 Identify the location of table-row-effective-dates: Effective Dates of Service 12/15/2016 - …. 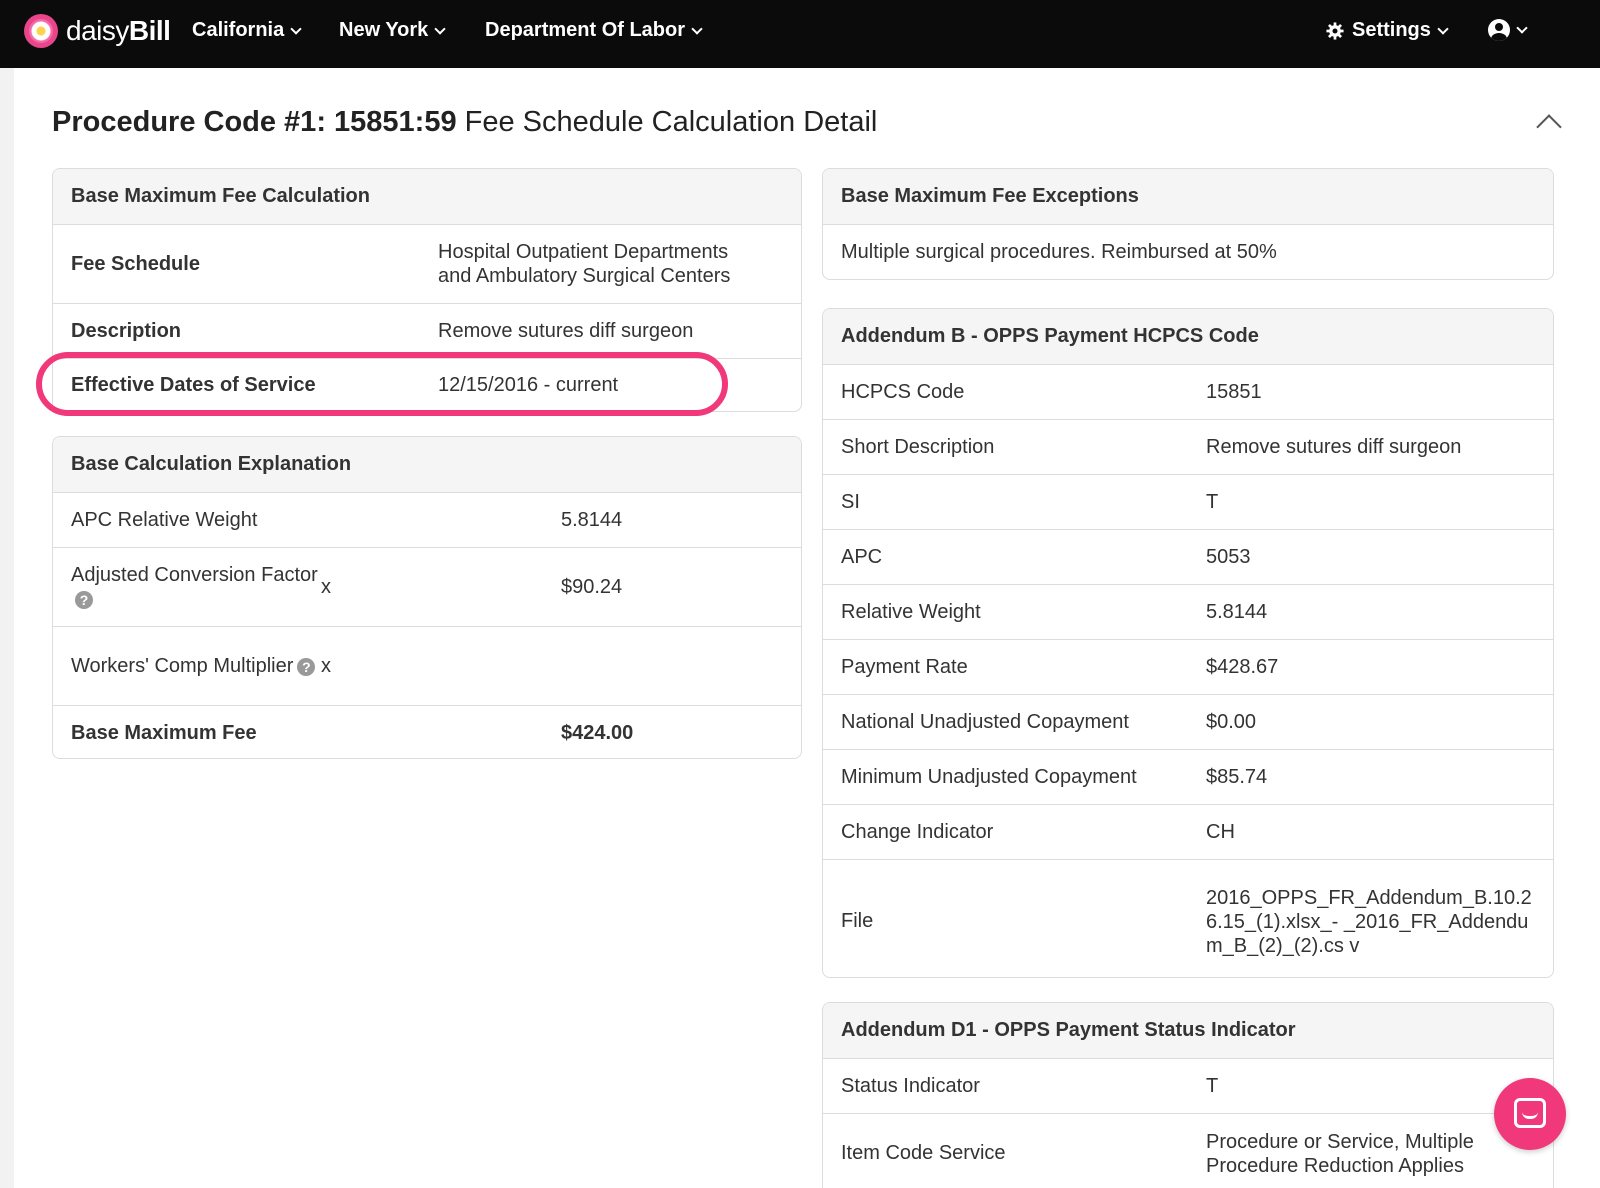
(427, 385).